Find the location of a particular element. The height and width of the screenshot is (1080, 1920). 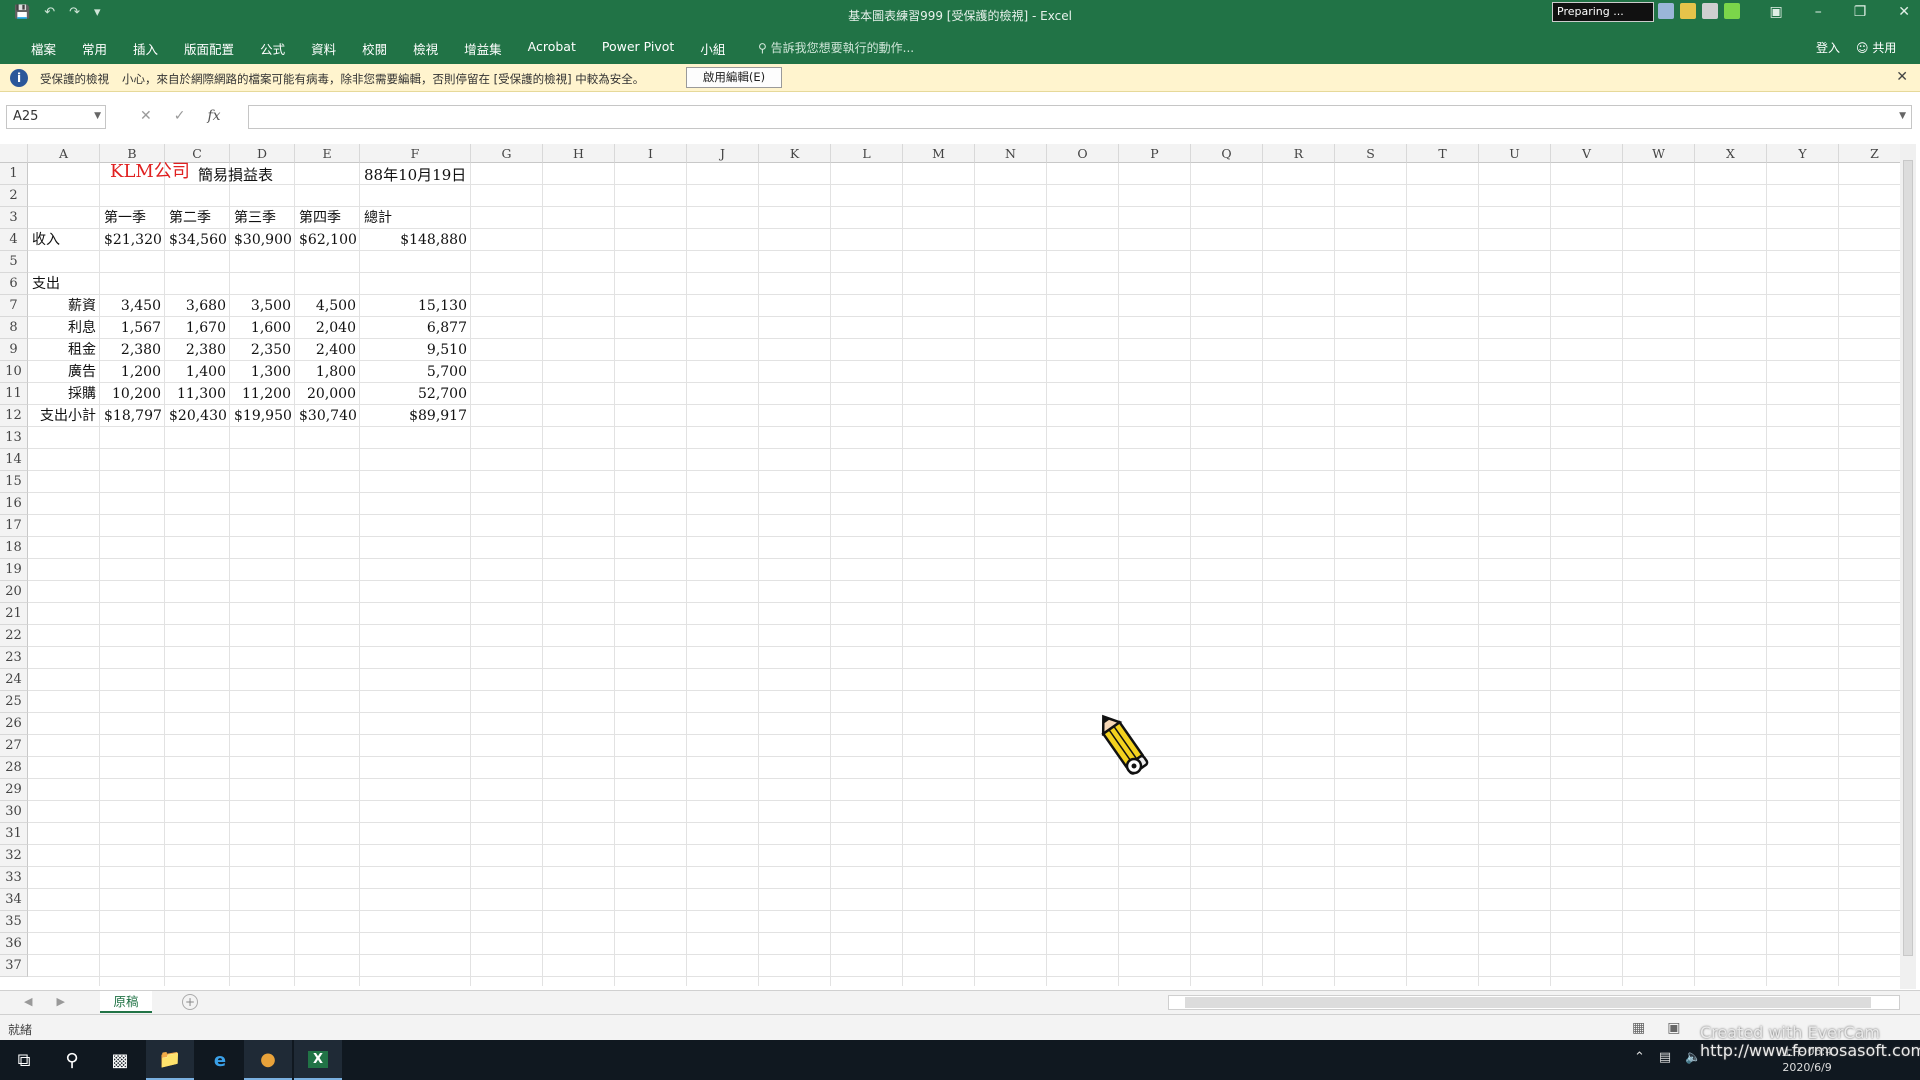

column-header-q: Q is located at coordinates (1227, 153).